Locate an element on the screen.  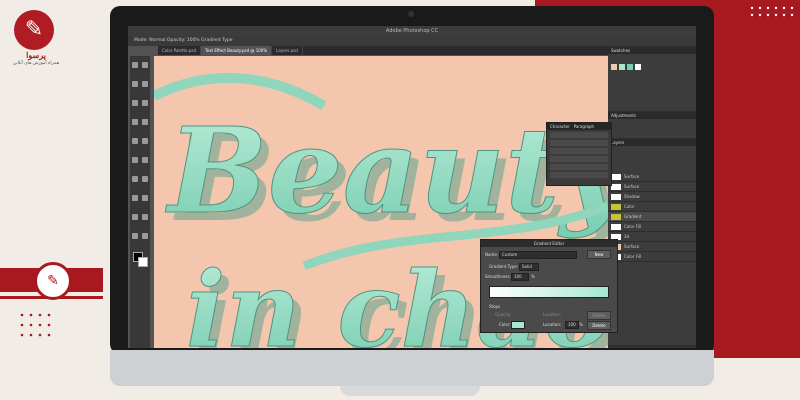
opacity-label: Opacity: is located at coordinates (503, 314).